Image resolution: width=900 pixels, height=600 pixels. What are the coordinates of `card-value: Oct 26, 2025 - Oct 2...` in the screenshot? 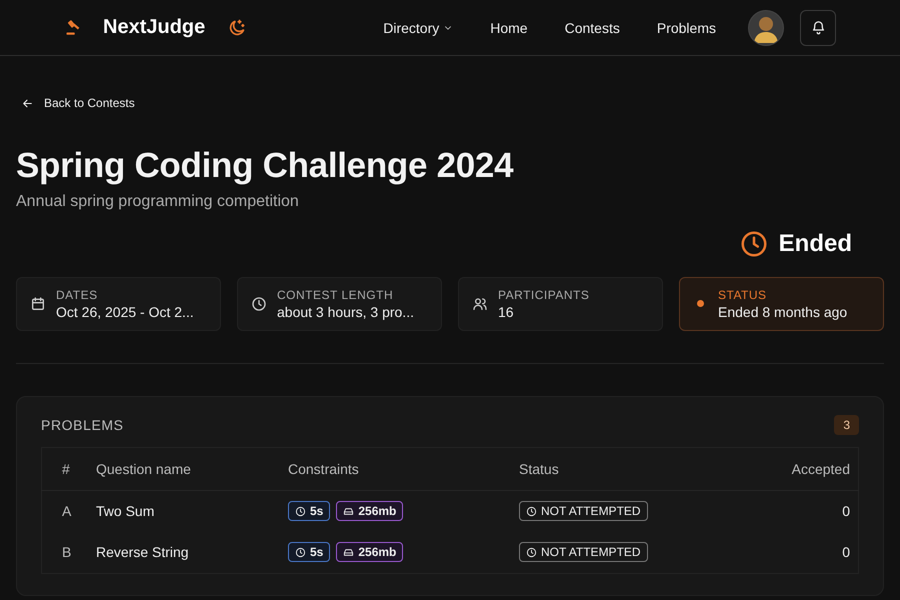 It's located at (125, 312).